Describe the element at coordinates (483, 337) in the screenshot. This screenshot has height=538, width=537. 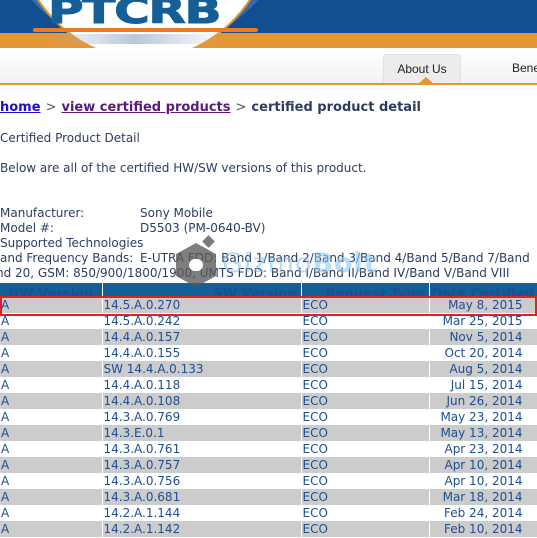
I see `date-certified-cell: Nov 5, 2014` at that location.